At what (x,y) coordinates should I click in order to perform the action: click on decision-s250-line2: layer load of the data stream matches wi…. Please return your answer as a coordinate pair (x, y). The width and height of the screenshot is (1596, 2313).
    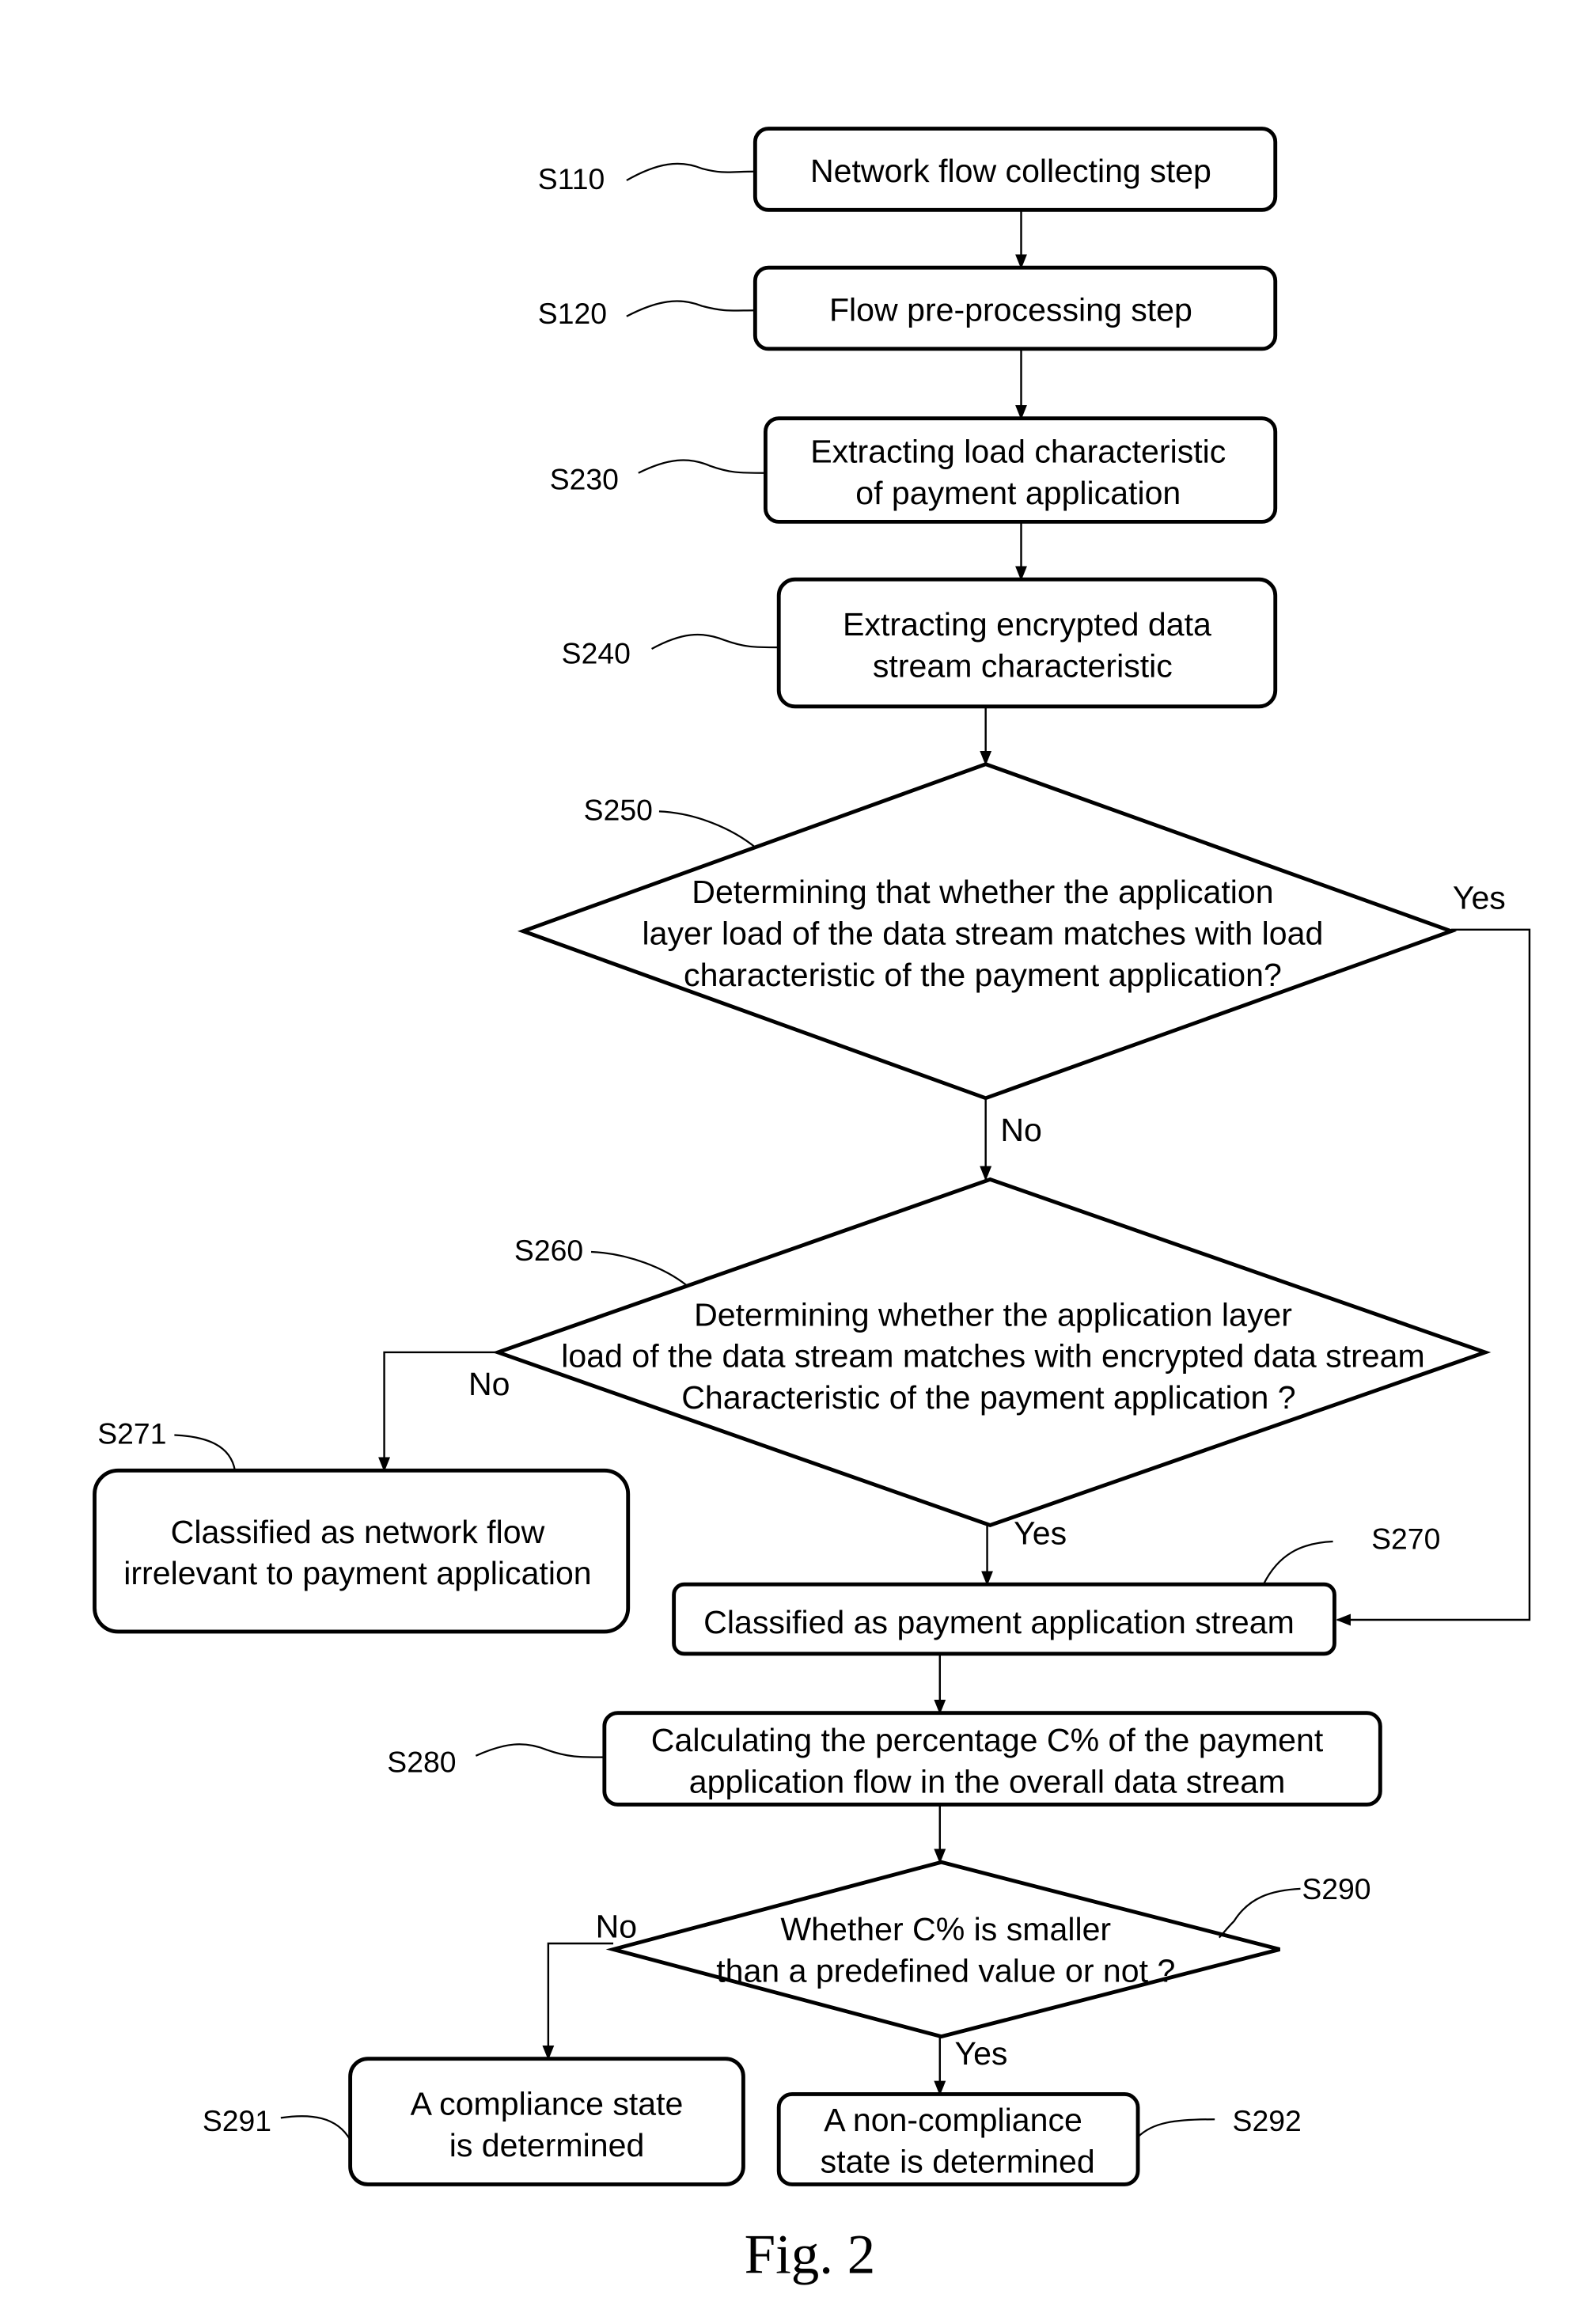
    Looking at the image, I should click on (983, 934).